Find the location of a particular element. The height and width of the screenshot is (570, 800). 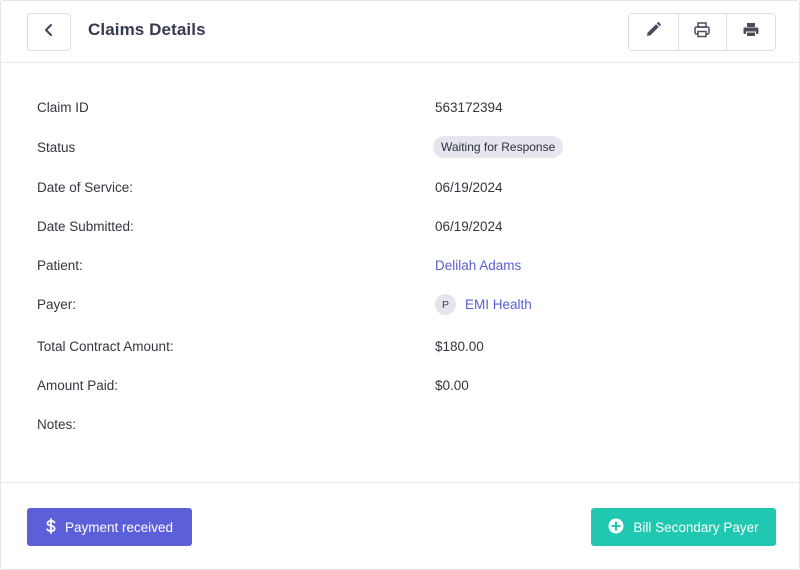

printer-outline-icon is located at coordinates (702, 32).